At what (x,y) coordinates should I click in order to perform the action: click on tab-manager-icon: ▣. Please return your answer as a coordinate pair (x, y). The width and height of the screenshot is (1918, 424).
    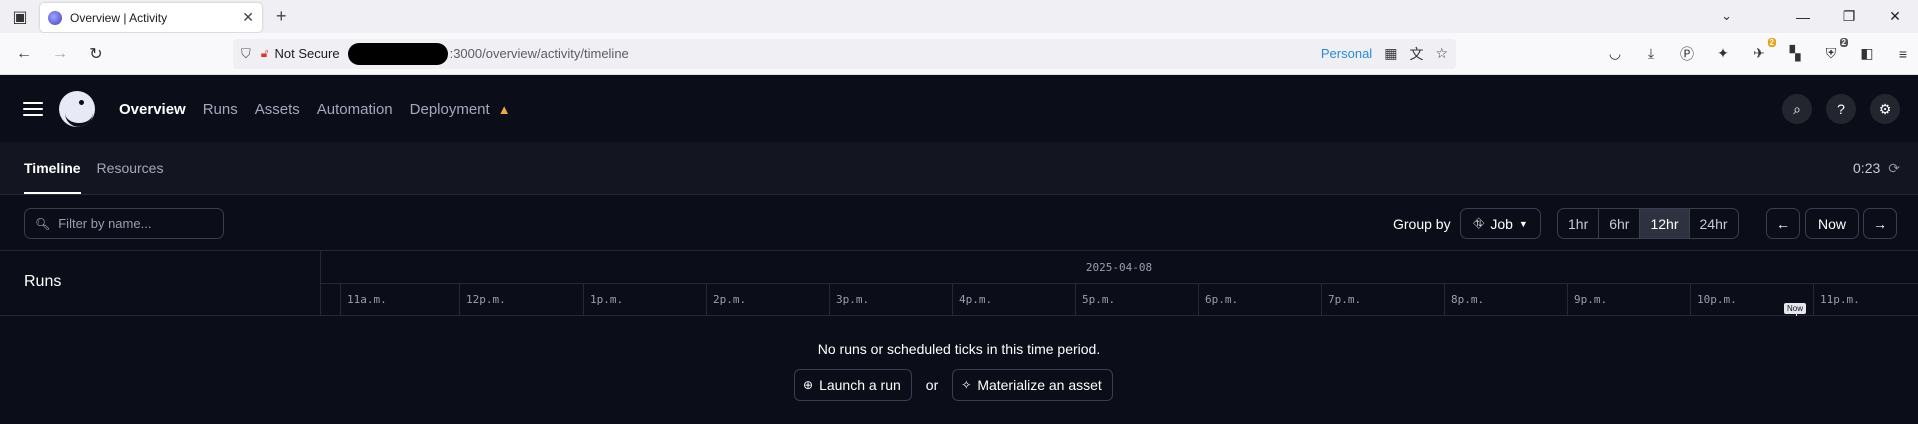
    Looking at the image, I should click on (20, 17).